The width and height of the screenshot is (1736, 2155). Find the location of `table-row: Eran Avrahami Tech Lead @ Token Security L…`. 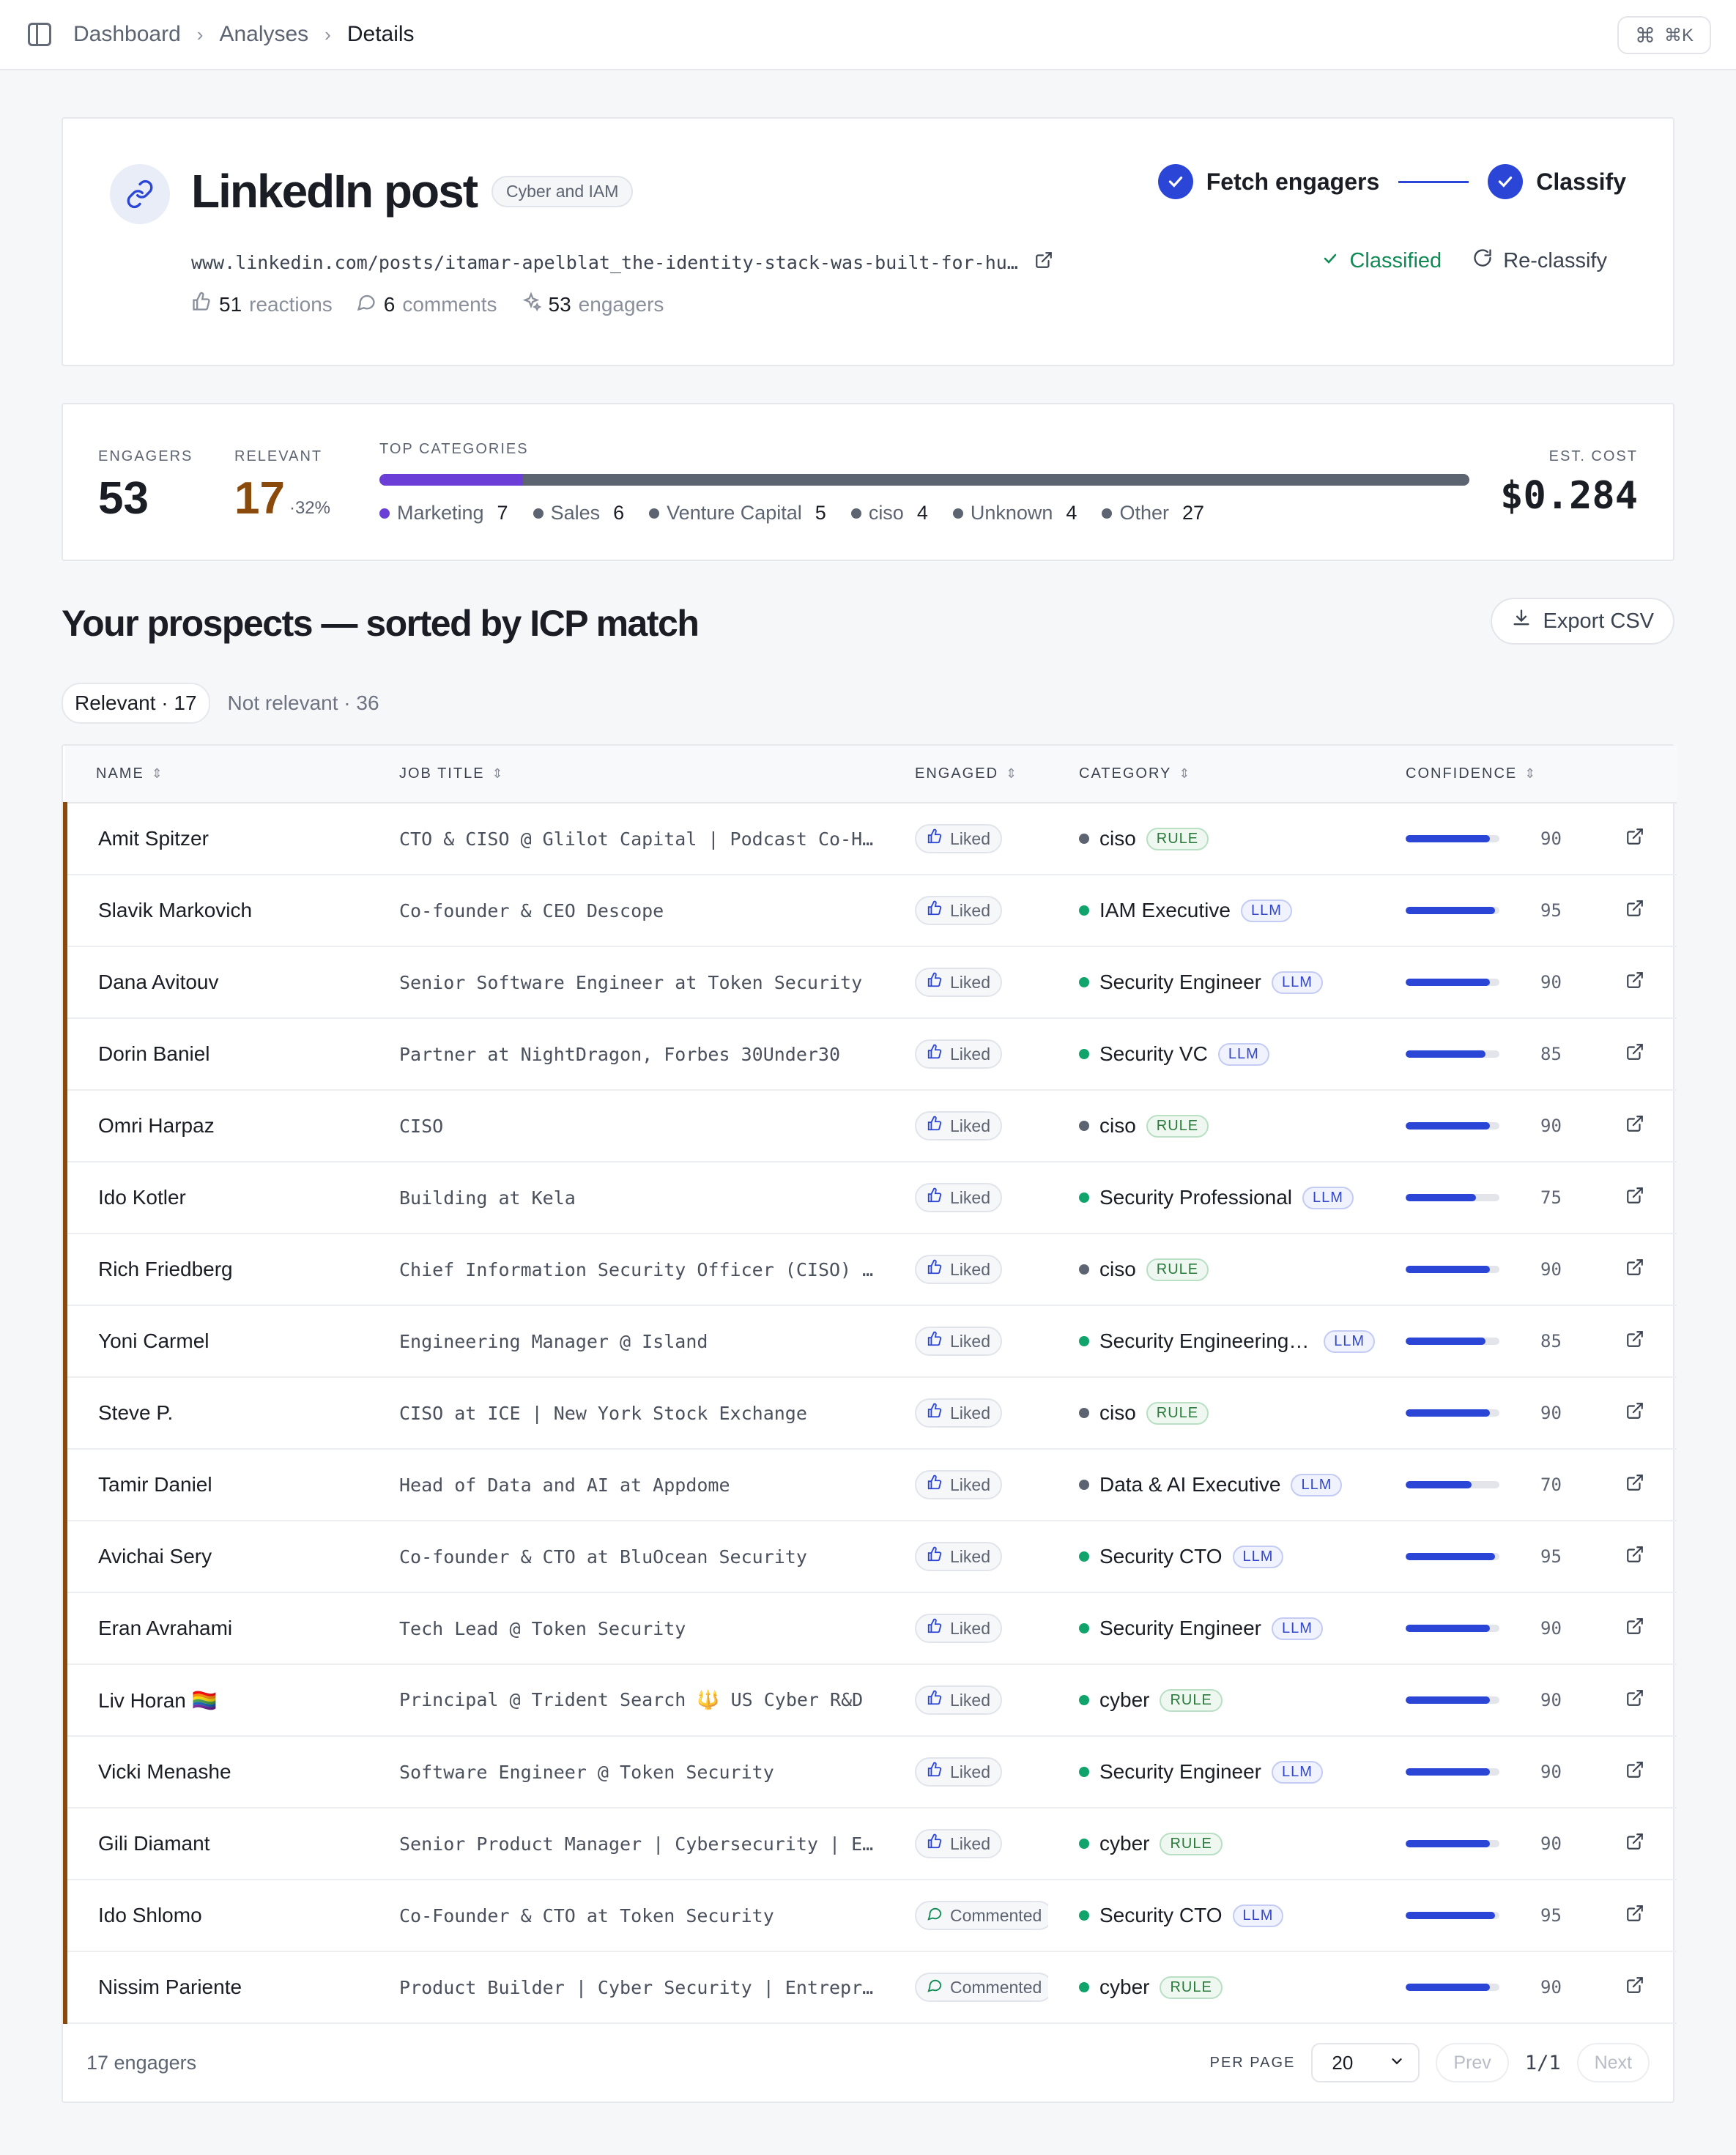

table-row: Eran Avrahami Tech Lead @ Token Security L… is located at coordinates (870, 1628).